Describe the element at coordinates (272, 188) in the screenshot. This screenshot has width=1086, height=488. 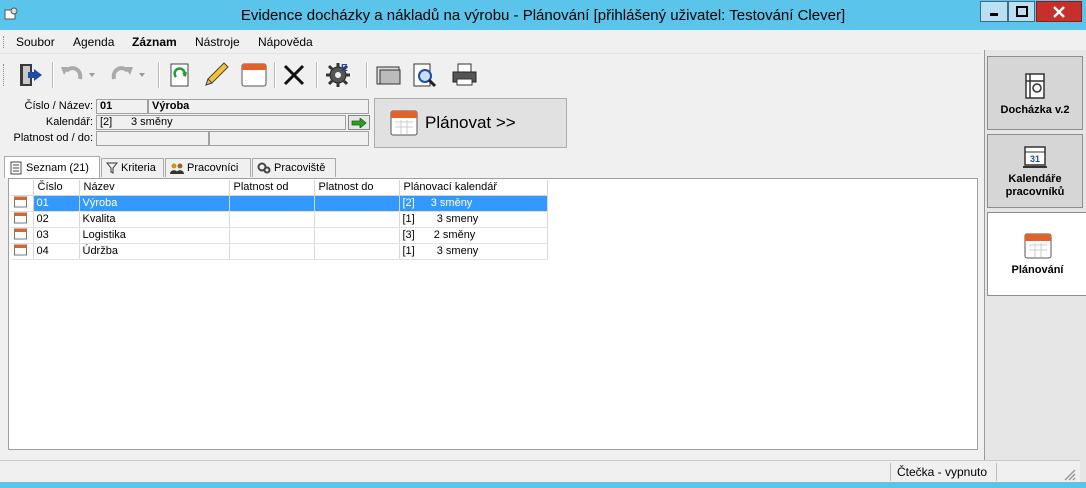
I see `col-platnost-od: Platnost od` at that location.